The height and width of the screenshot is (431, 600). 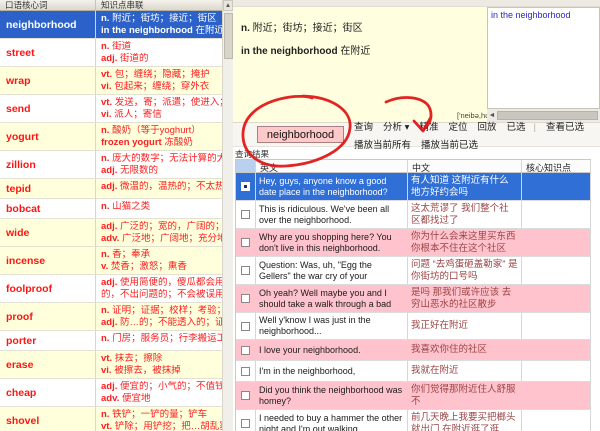 What do you see at coordinates (300, 134) in the screenshot?
I see `search-input` at bounding box center [300, 134].